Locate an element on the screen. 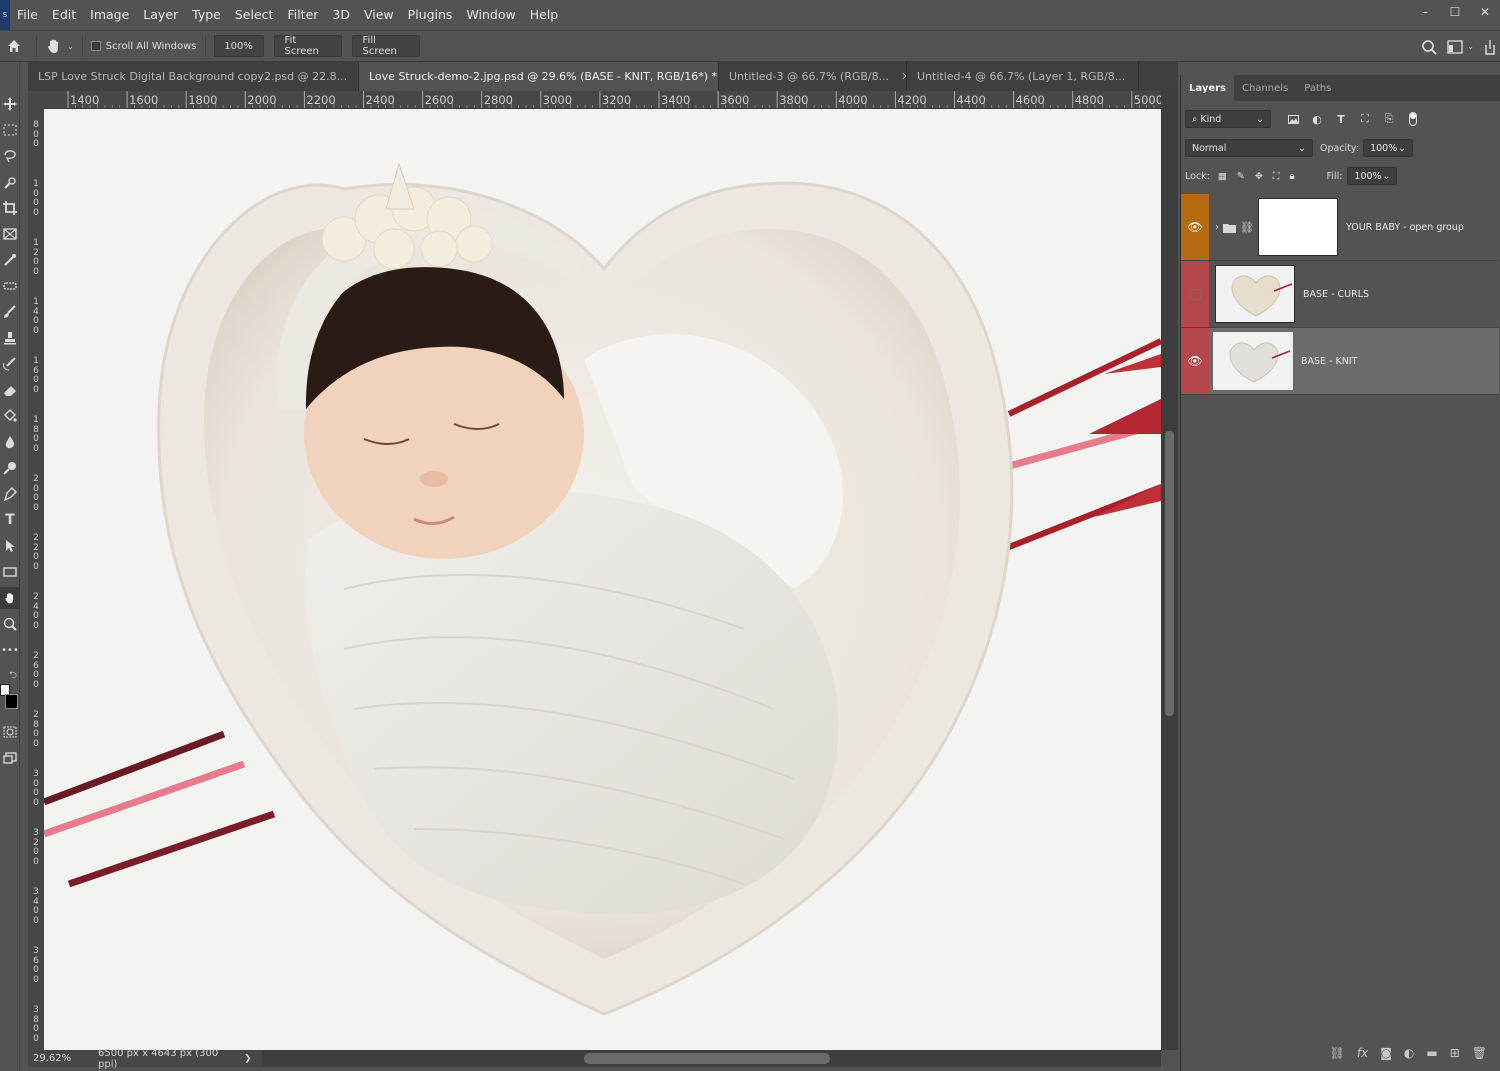 This screenshot has width=1500, height=1071. add-mask-icon: ◙ is located at coordinates (1386, 1053).